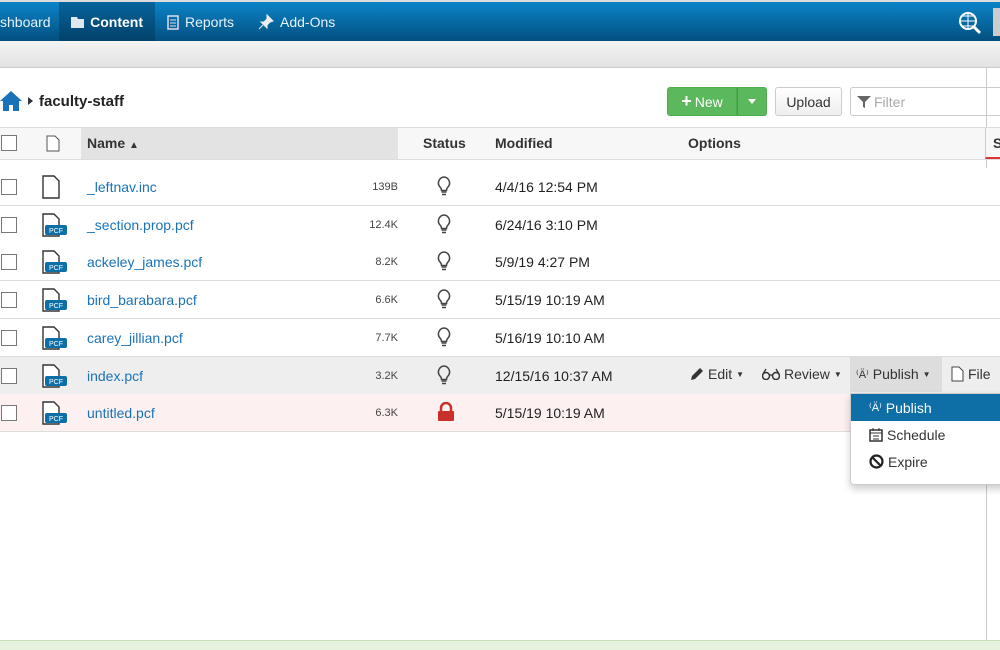 The width and height of the screenshot is (1000, 650). Describe the element at coordinates (971, 374) in the screenshot. I see `file-menu-button: File` at that location.